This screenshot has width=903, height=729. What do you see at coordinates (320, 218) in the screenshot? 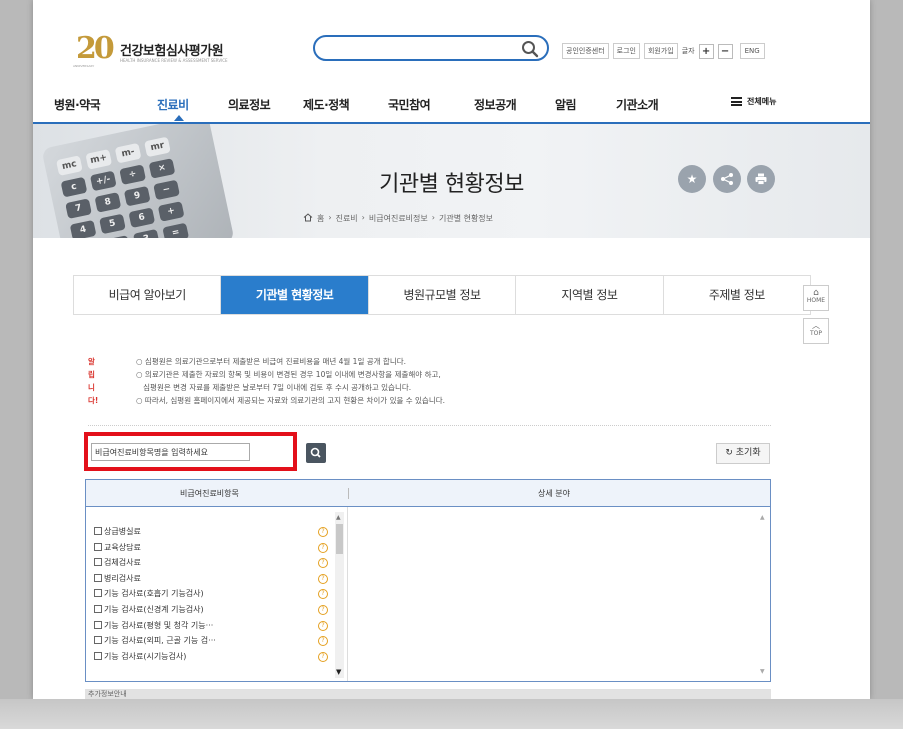
I see `breadcrumb-home: 홈` at bounding box center [320, 218].